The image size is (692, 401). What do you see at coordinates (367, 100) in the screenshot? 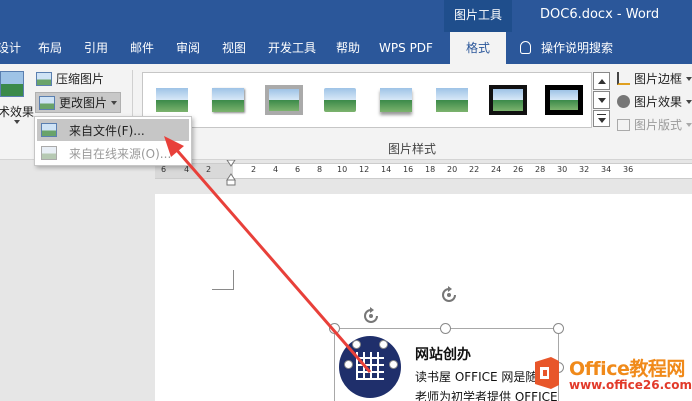
I see `picture-styles-gallery` at bounding box center [367, 100].